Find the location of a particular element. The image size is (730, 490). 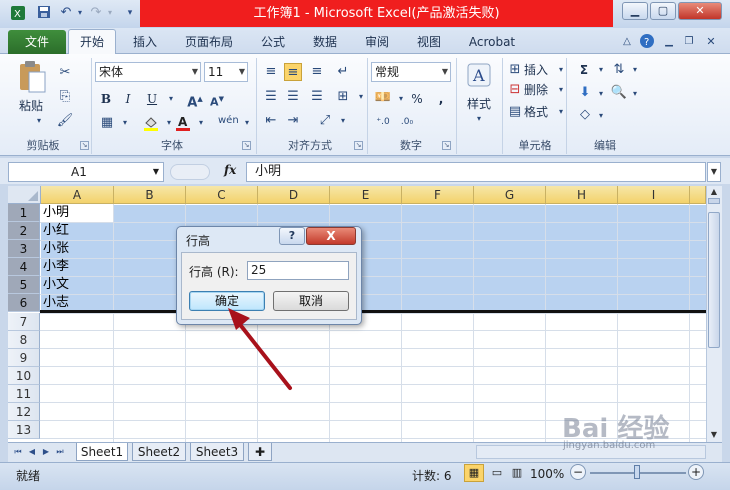

column-header-g: G is located at coordinates (510, 195).